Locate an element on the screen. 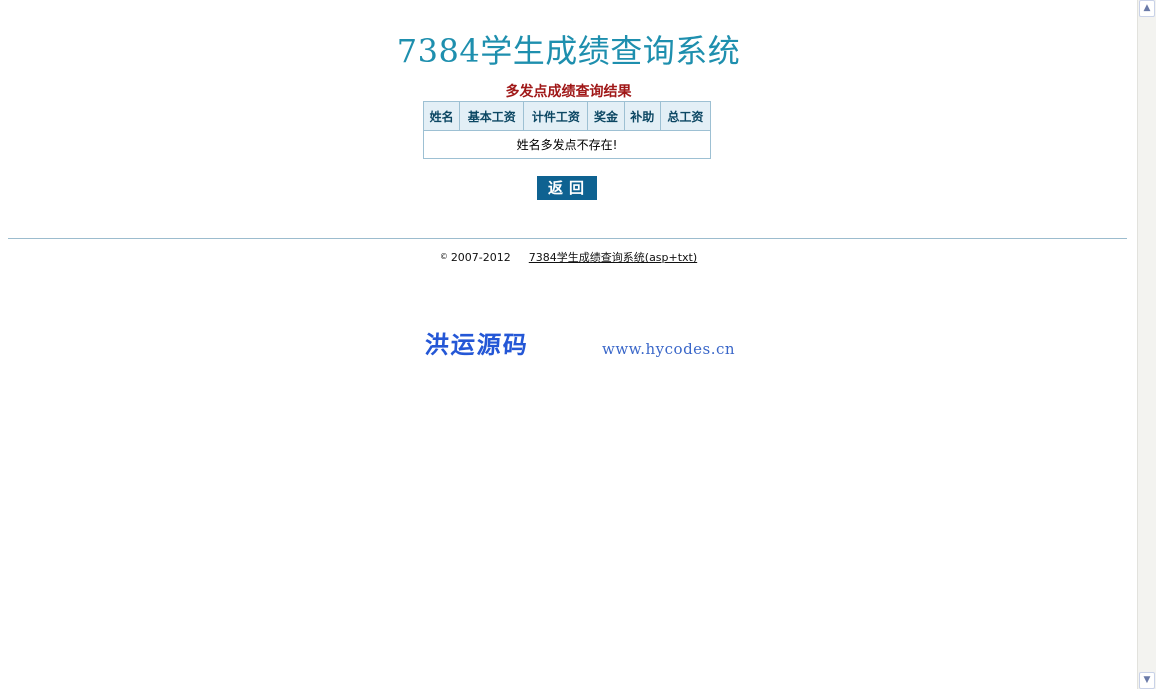 This screenshot has width=1156, height=689. result-table: 姓名 基本工资 计件工资 奖金 补助 总工资 姓名多发点不存在! is located at coordinates (567, 130).